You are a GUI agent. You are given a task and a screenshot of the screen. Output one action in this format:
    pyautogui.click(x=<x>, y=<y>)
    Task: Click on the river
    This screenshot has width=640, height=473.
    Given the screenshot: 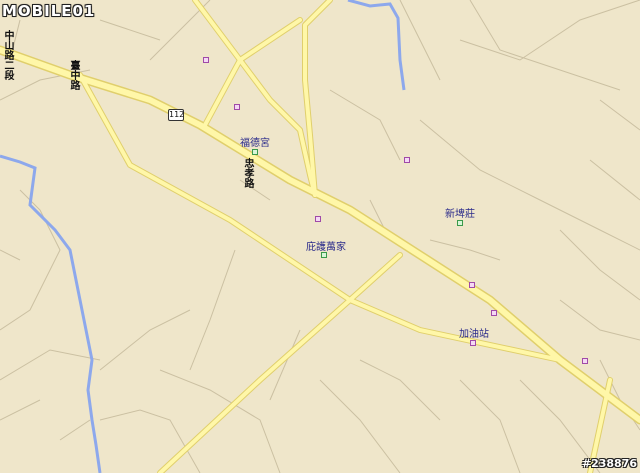 What is the action you would take?
    pyautogui.click(x=51, y=313)
    